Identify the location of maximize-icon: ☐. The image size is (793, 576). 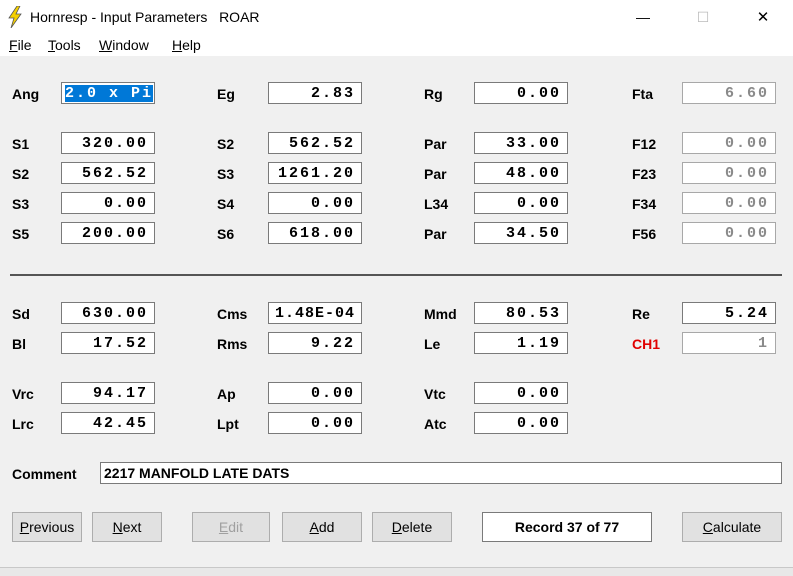
(703, 16).